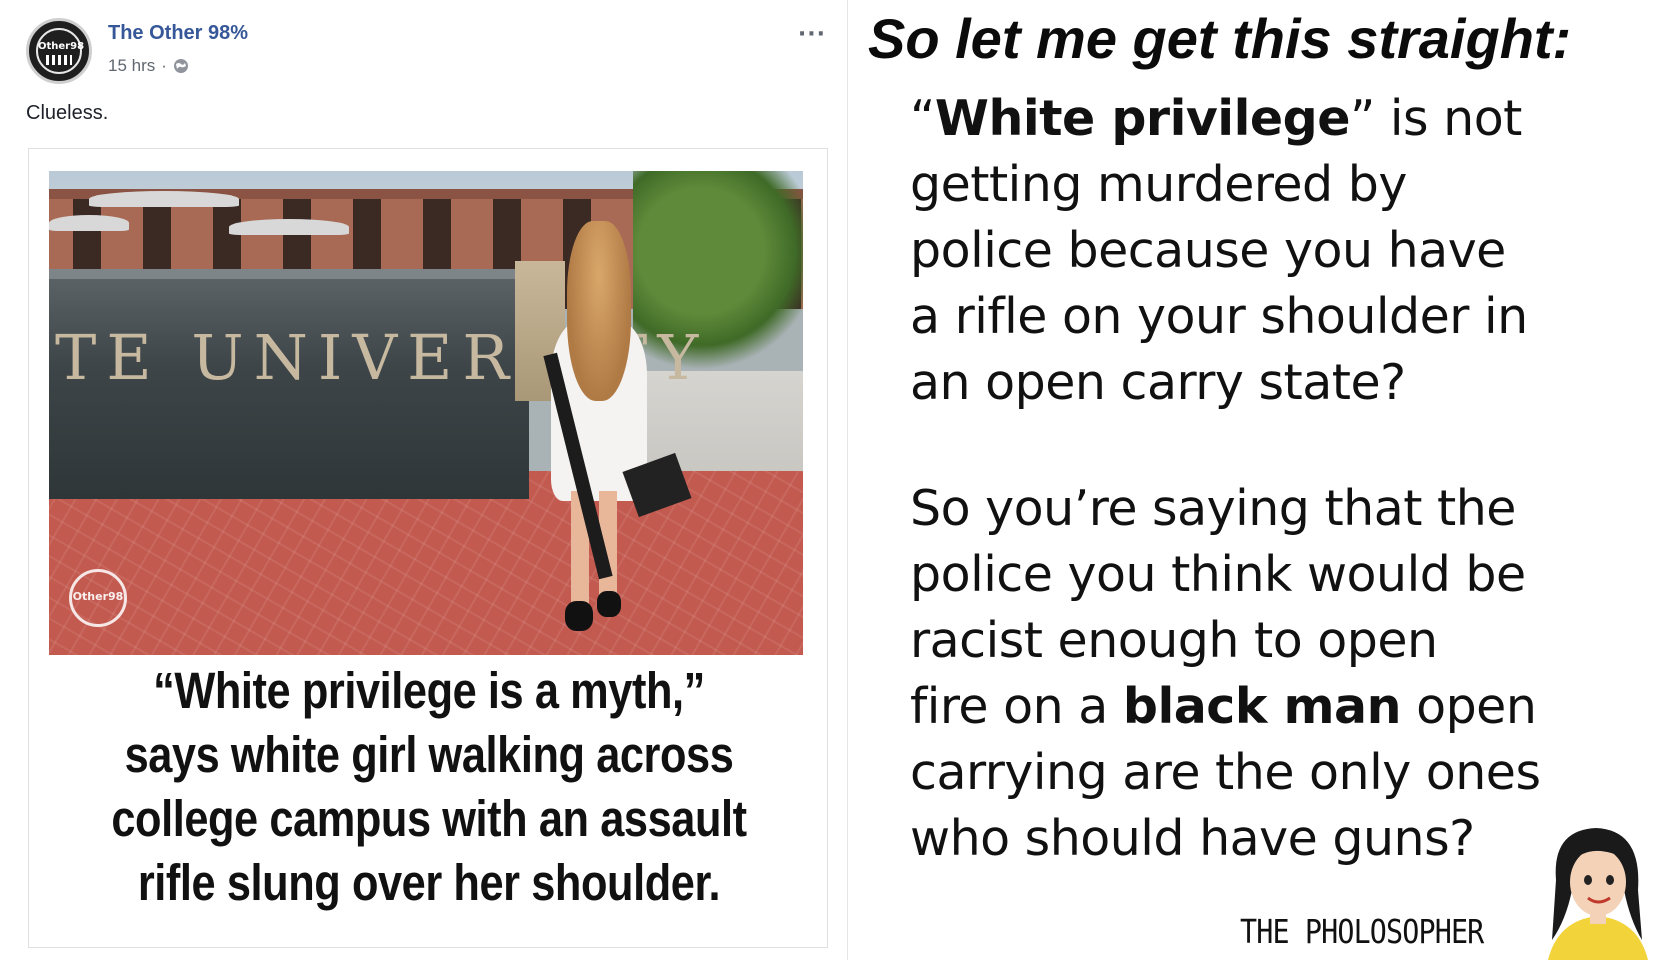 The image size is (1663, 960). What do you see at coordinates (1142, 118) in the screenshot?
I see `bold-phrase-white-privilege: White privilege` at bounding box center [1142, 118].